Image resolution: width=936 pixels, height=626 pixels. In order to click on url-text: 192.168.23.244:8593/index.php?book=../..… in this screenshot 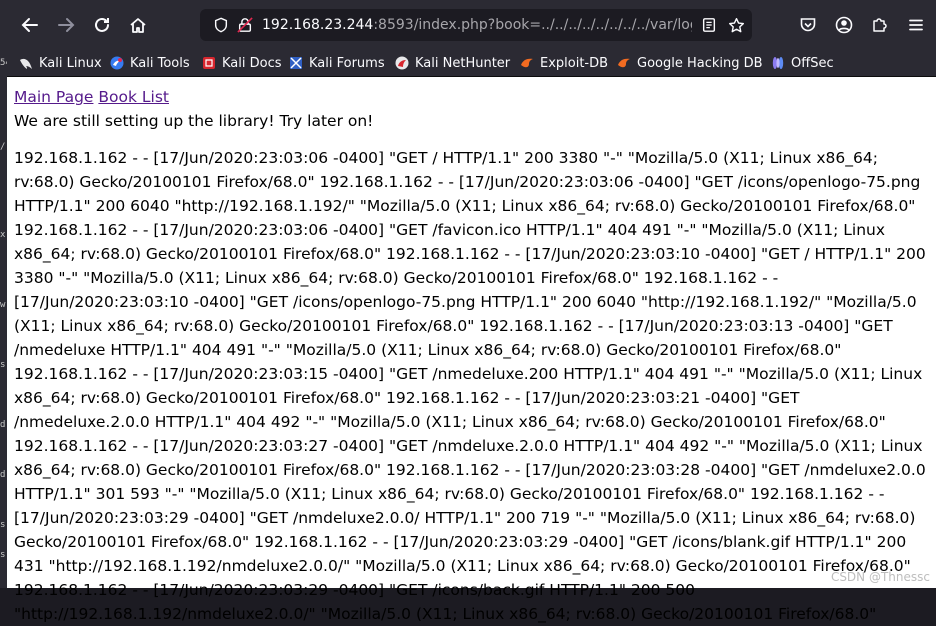, I will do `click(477, 25)`.